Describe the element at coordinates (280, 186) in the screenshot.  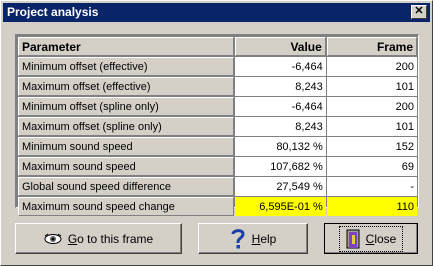
I see `value-cell: 27,549 %` at that location.